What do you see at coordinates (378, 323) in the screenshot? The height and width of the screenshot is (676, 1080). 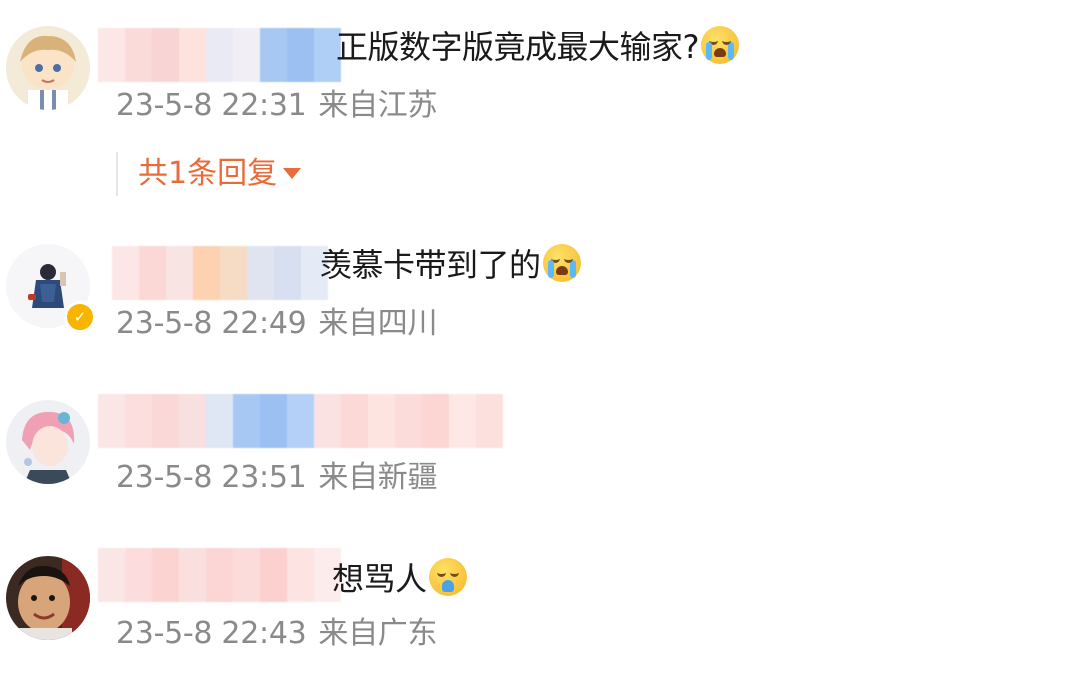 I see `location: 来自四川` at bounding box center [378, 323].